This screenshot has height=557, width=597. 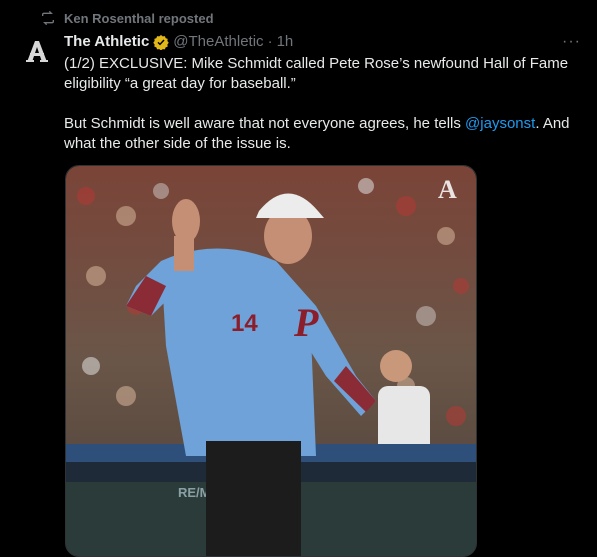 I want to click on athletic-watermark: A, so click(x=447, y=189).